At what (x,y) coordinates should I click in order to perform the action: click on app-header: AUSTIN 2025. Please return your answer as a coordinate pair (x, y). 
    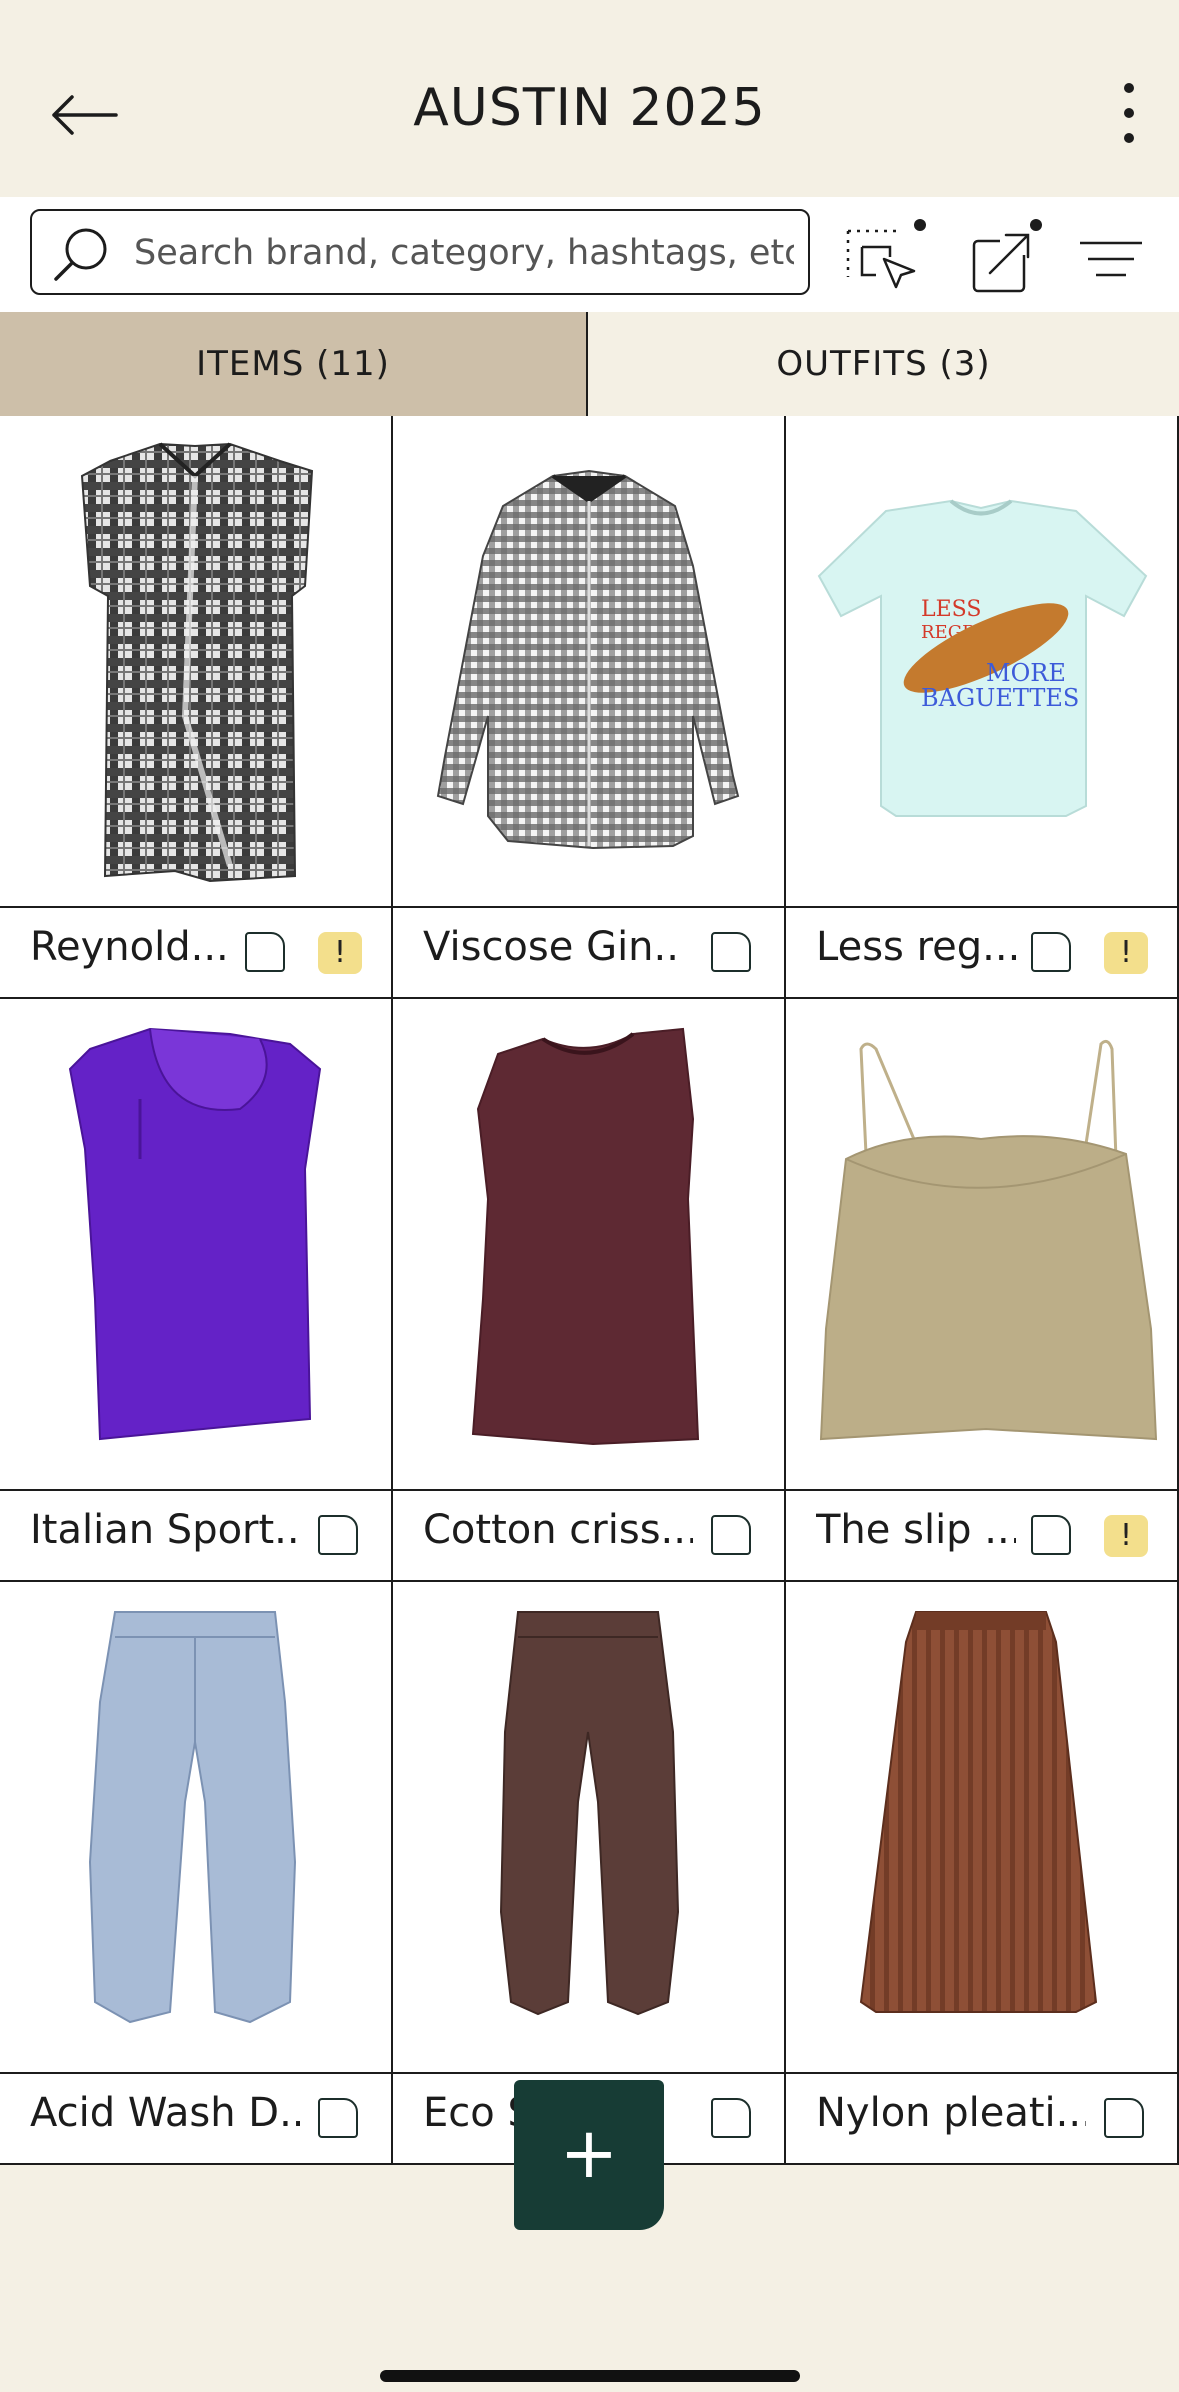
    Looking at the image, I should click on (589, 99).